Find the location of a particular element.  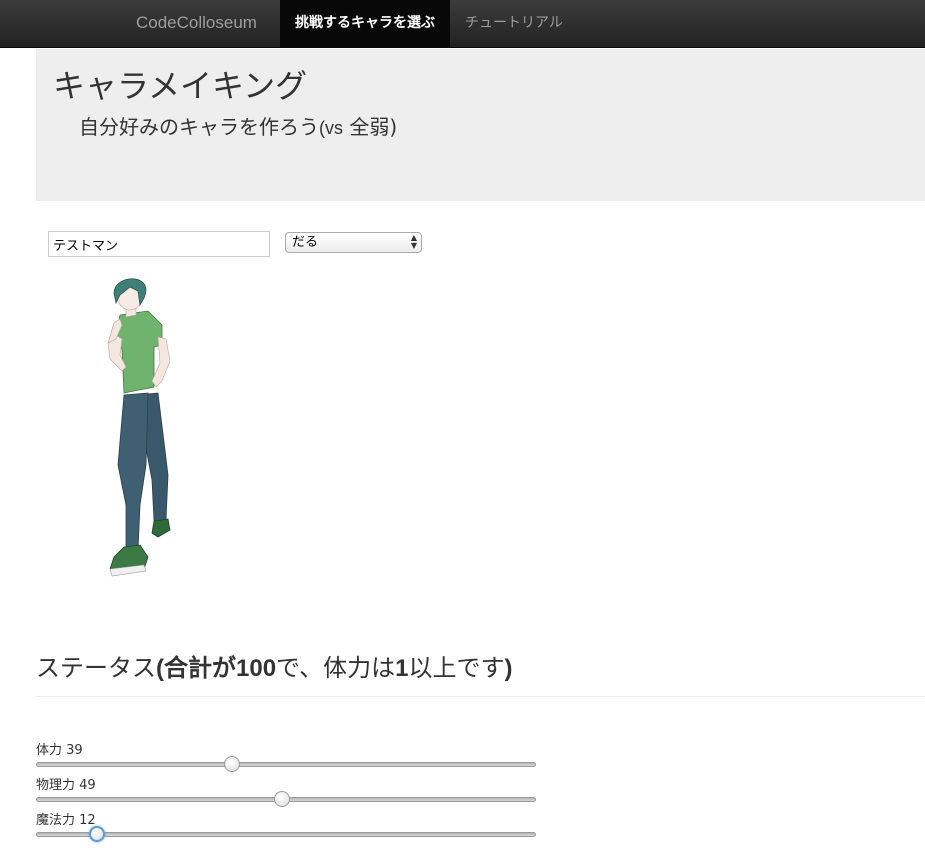

nav-item-tutorial: チュートリアル is located at coordinates (514, 24).